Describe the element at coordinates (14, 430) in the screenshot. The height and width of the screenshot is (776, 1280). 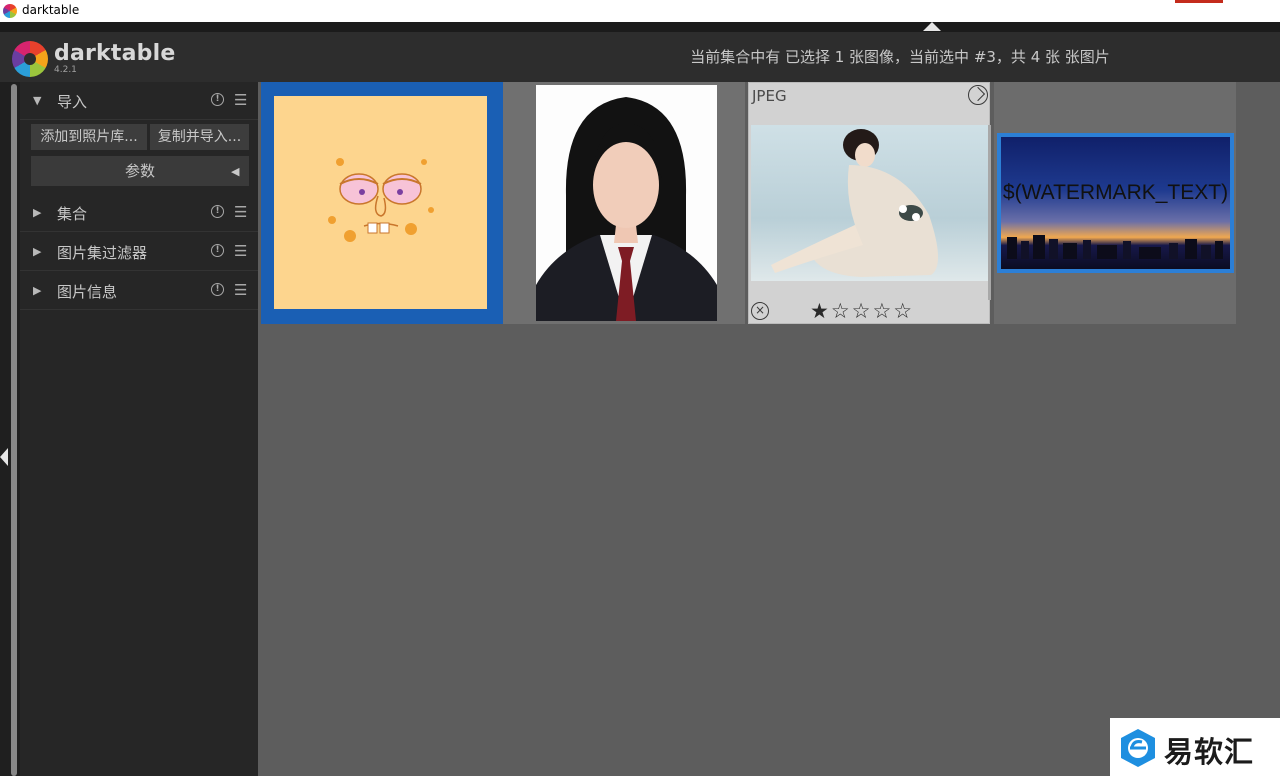
I see `left-panel-scrollbar` at that location.